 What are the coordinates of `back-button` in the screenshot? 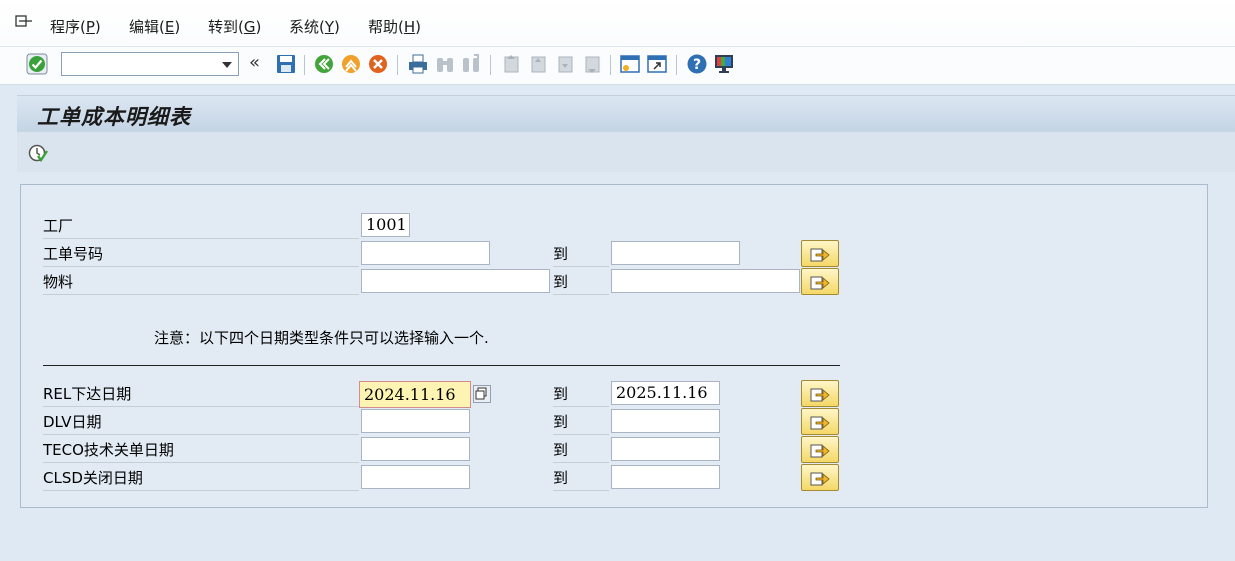 It's located at (324, 64).